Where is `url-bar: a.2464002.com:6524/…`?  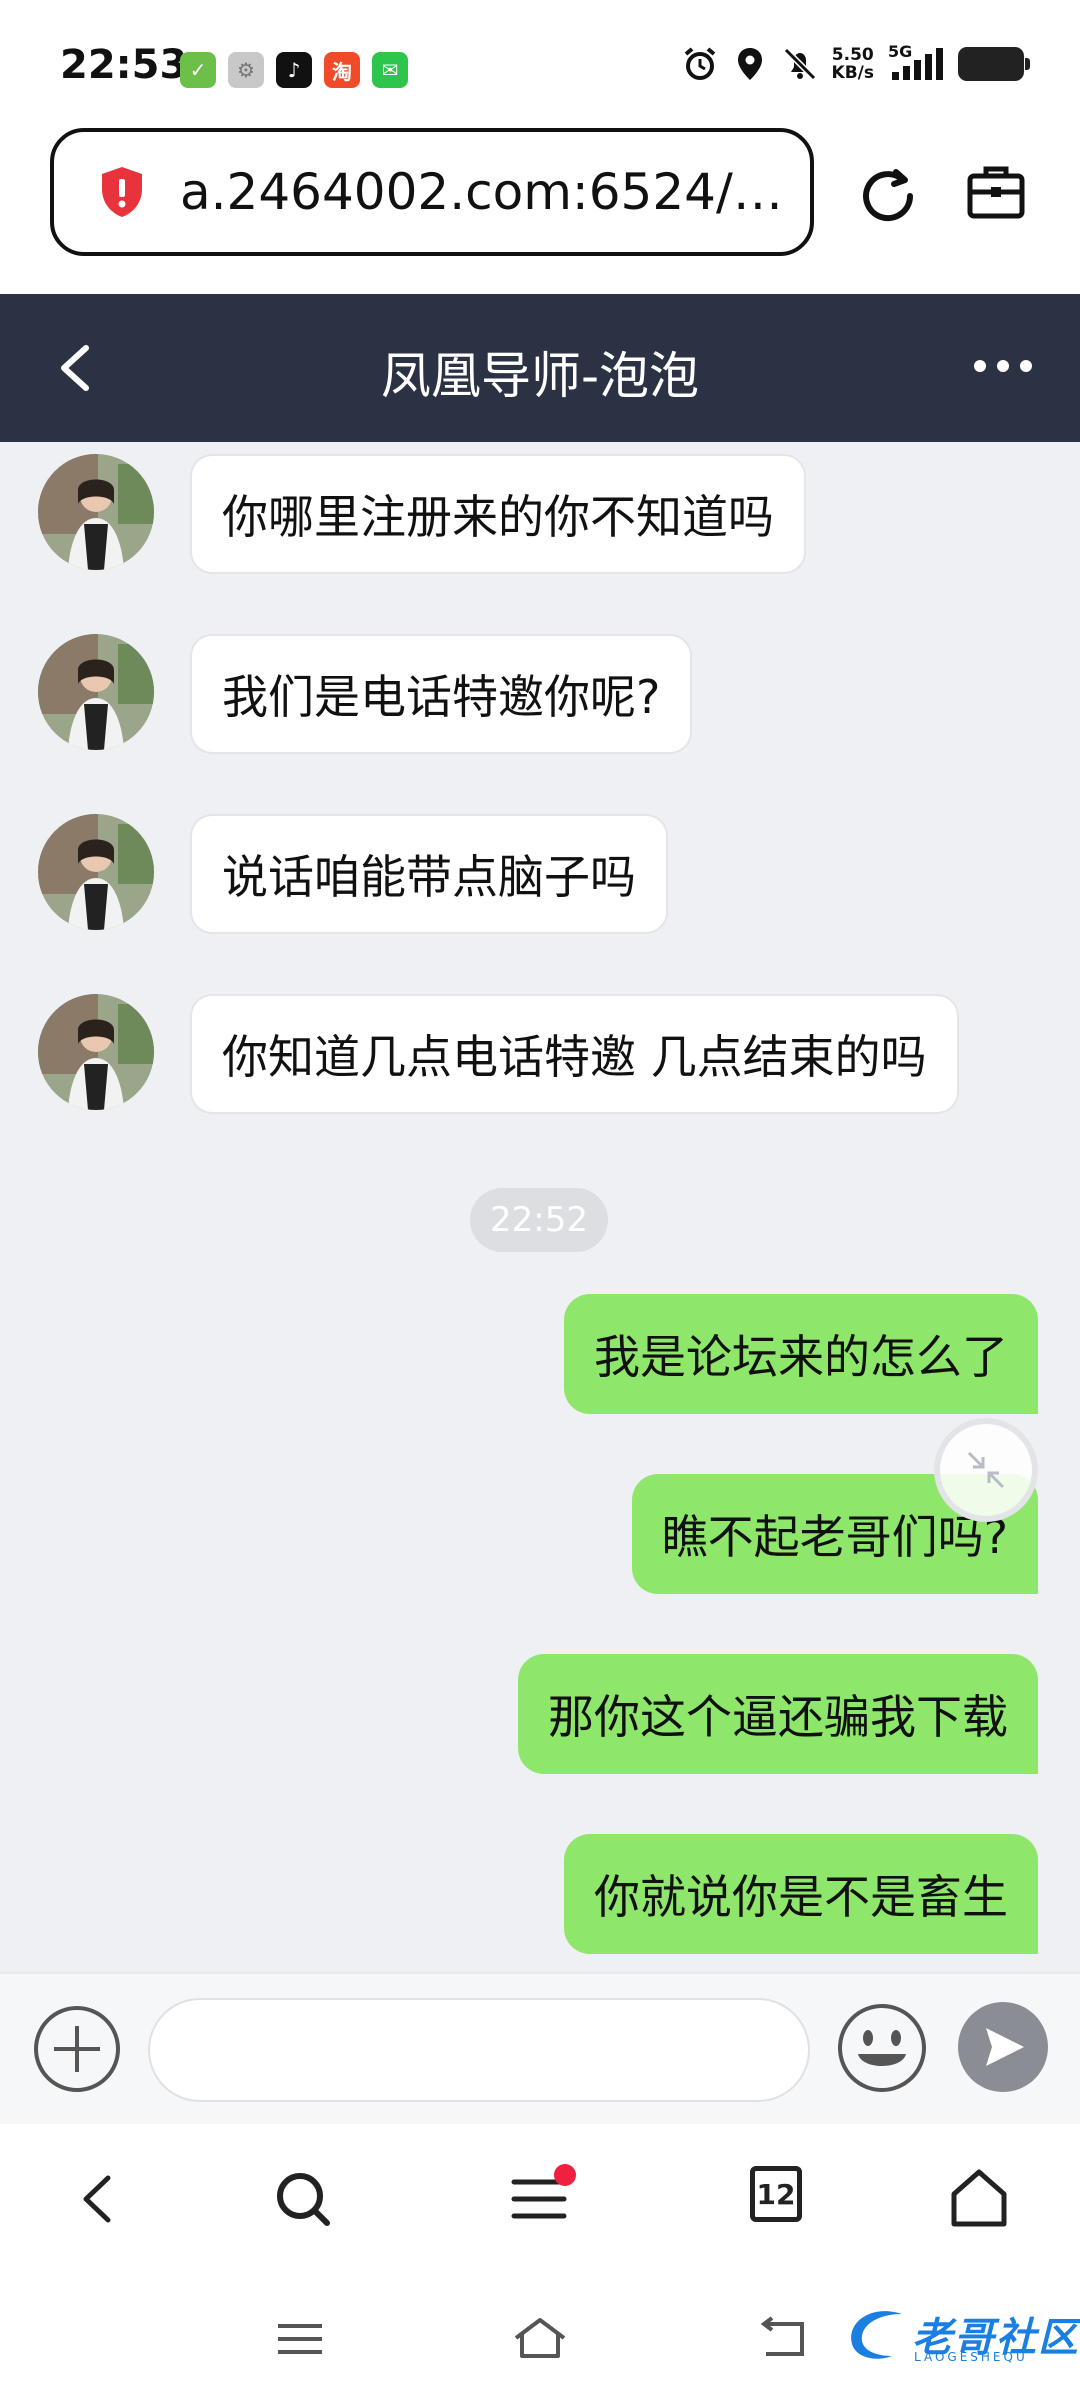 url-bar: a.2464002.com:6524/… is located at coordinates (432, 192).